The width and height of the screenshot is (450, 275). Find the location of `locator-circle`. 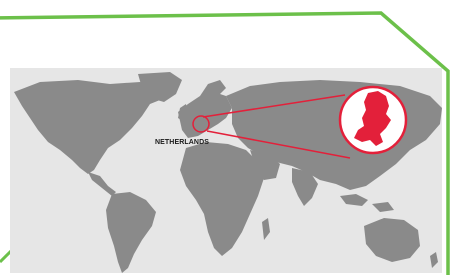

locator-circle is located at coordinates (201, 124).